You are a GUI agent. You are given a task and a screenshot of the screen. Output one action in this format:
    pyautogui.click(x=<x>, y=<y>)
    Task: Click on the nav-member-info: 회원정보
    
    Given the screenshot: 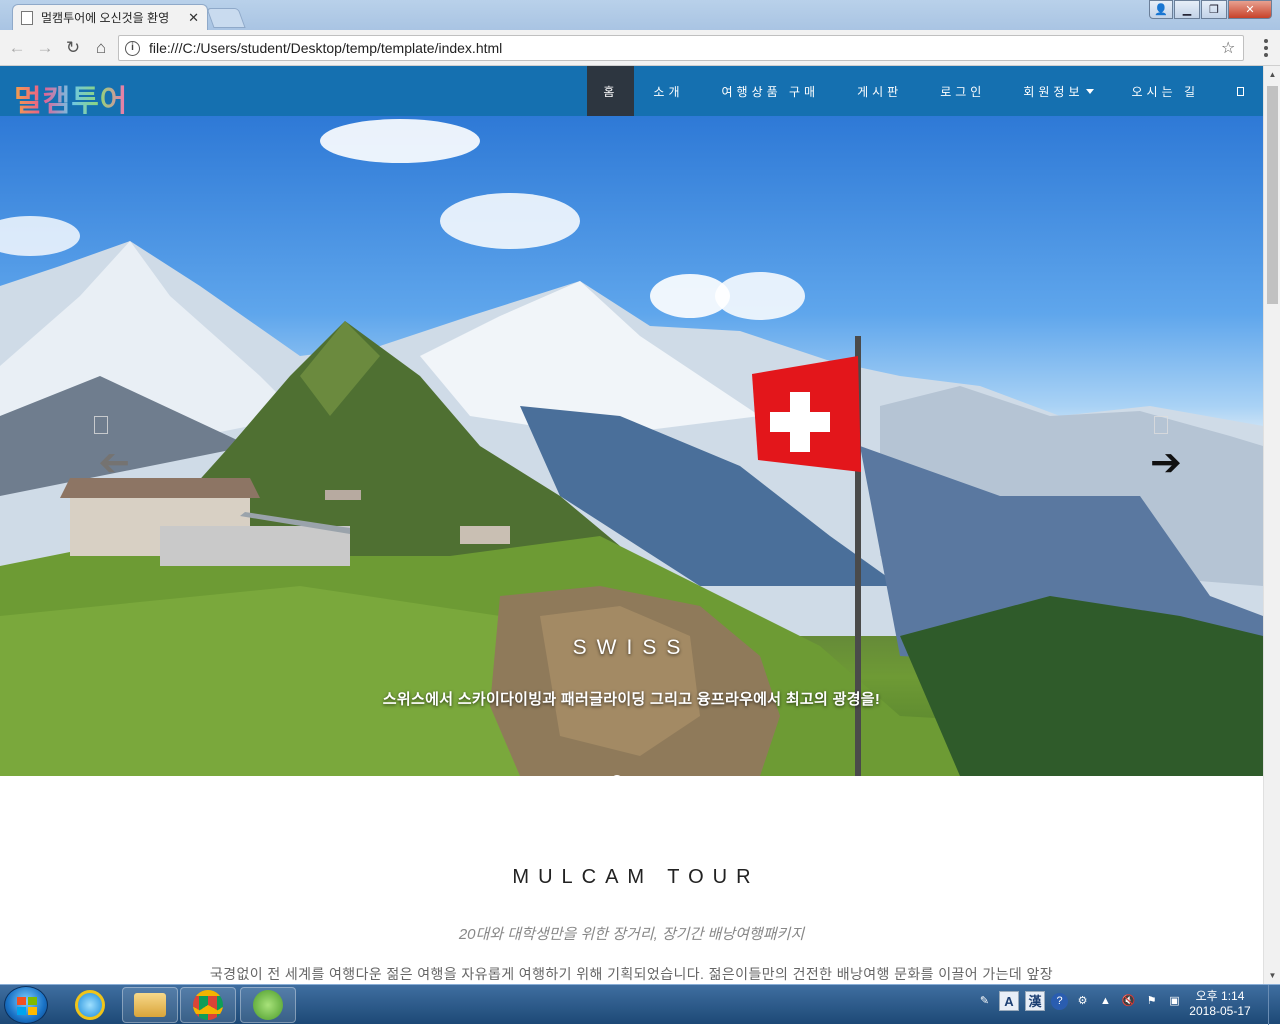 What is the action you would take?
    pyautogui.click(x=1058, y=91)
    